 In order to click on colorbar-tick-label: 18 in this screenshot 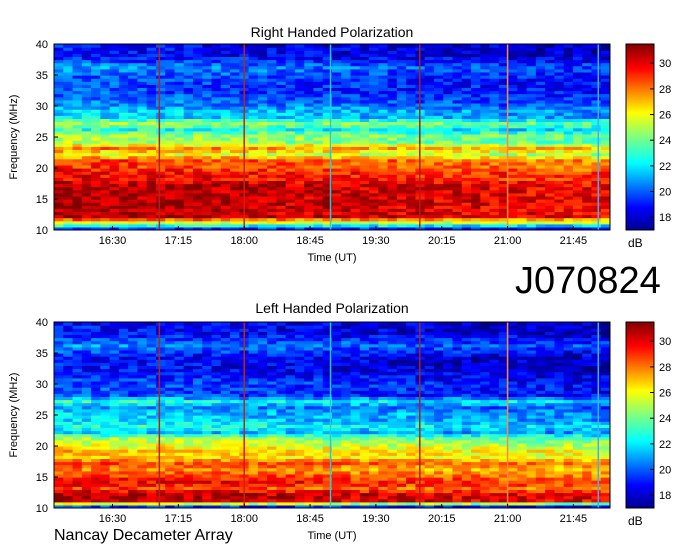, I will do `click(665, 218)`.